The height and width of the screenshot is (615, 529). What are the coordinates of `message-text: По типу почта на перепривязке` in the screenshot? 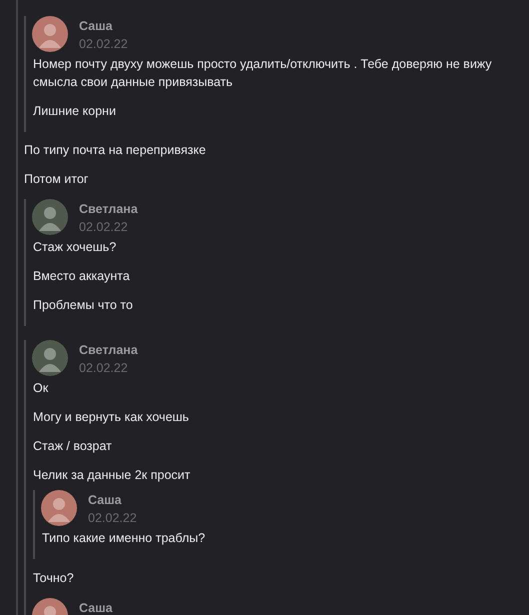 It's located at (115, 150).